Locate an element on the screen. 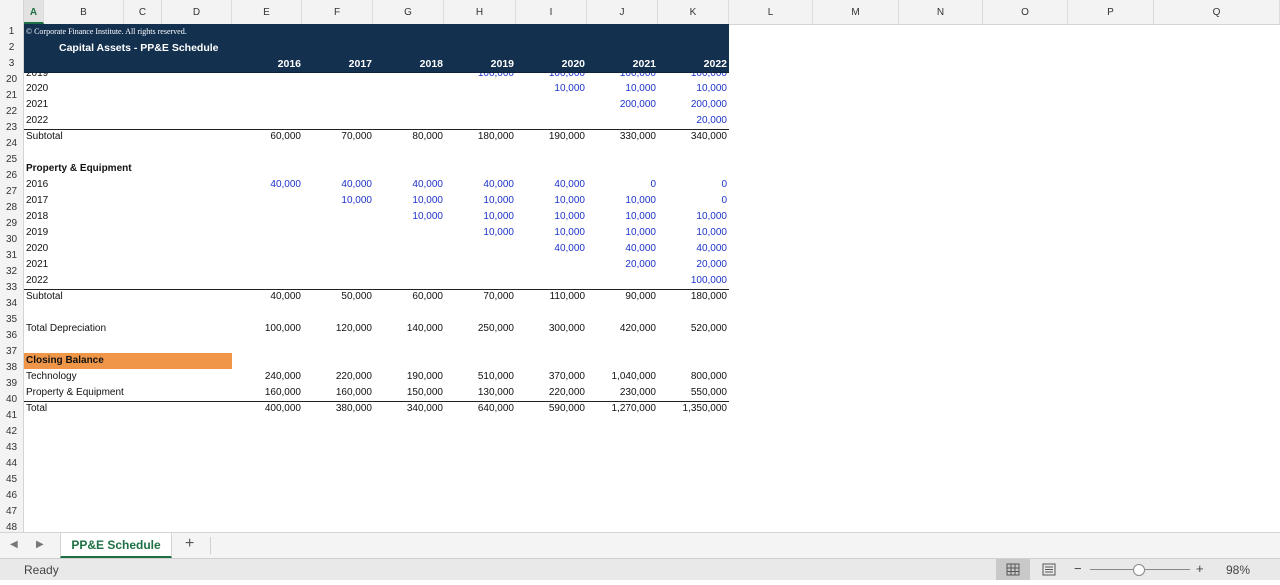 The height and width of the screenshot is (585, 1280). row-header-42: 42 is located at coordinates (11, 432).